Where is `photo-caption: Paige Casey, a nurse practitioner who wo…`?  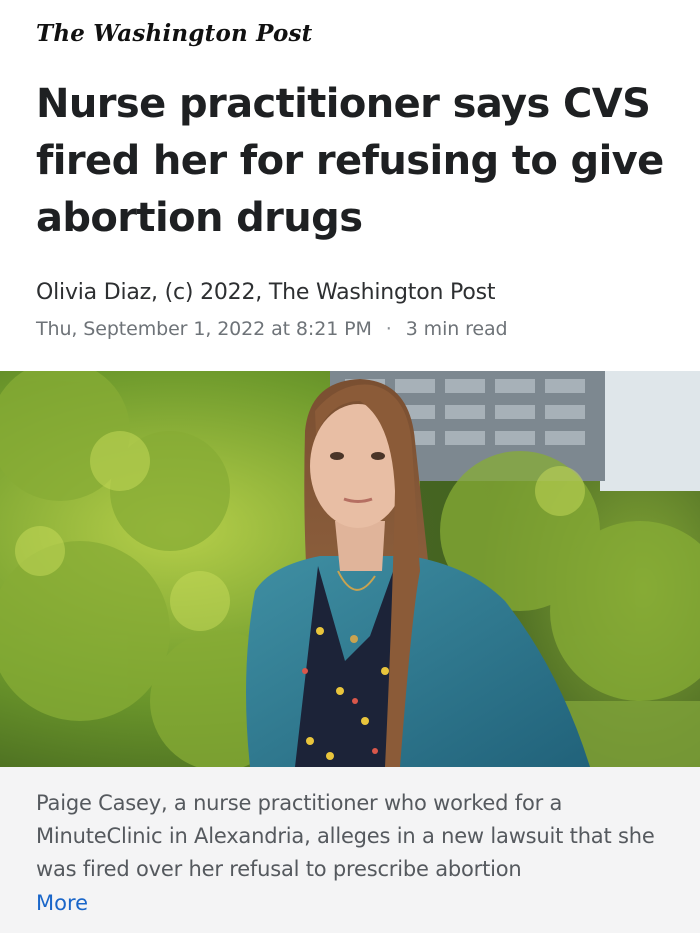 photo-caption: Paige Casey, a nurse practitioner who wo… is located at coordinates (345, 836).